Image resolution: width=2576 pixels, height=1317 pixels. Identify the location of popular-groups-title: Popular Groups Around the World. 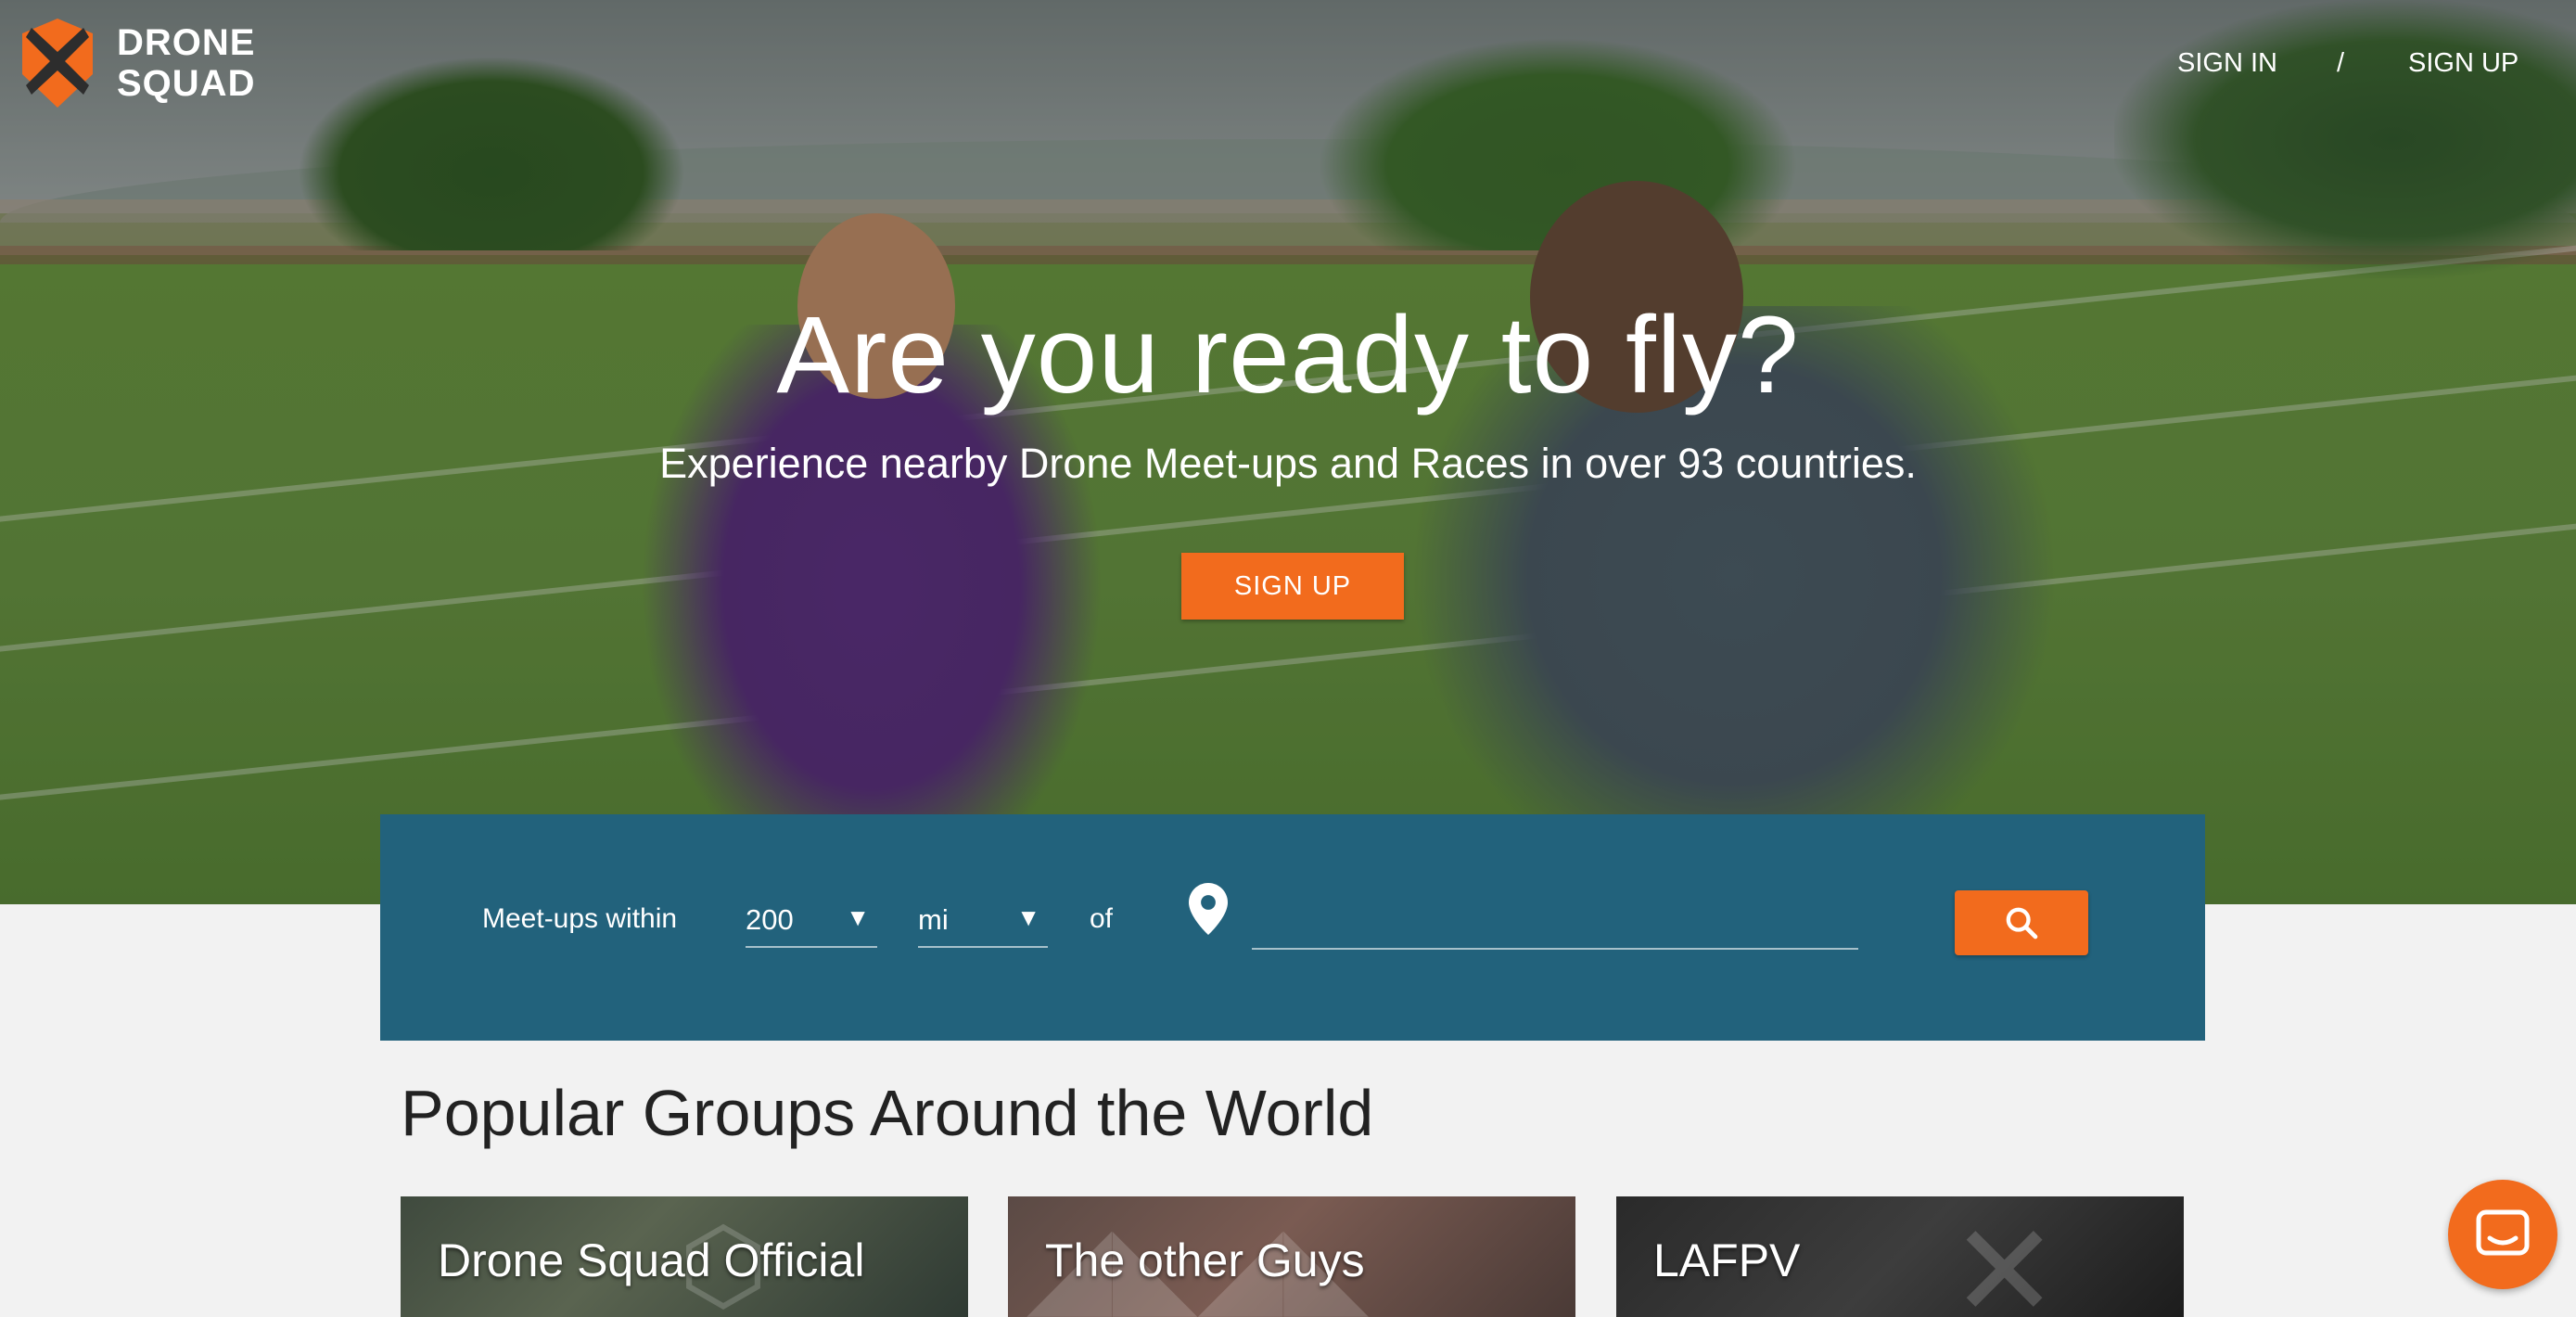
(887, 1113).